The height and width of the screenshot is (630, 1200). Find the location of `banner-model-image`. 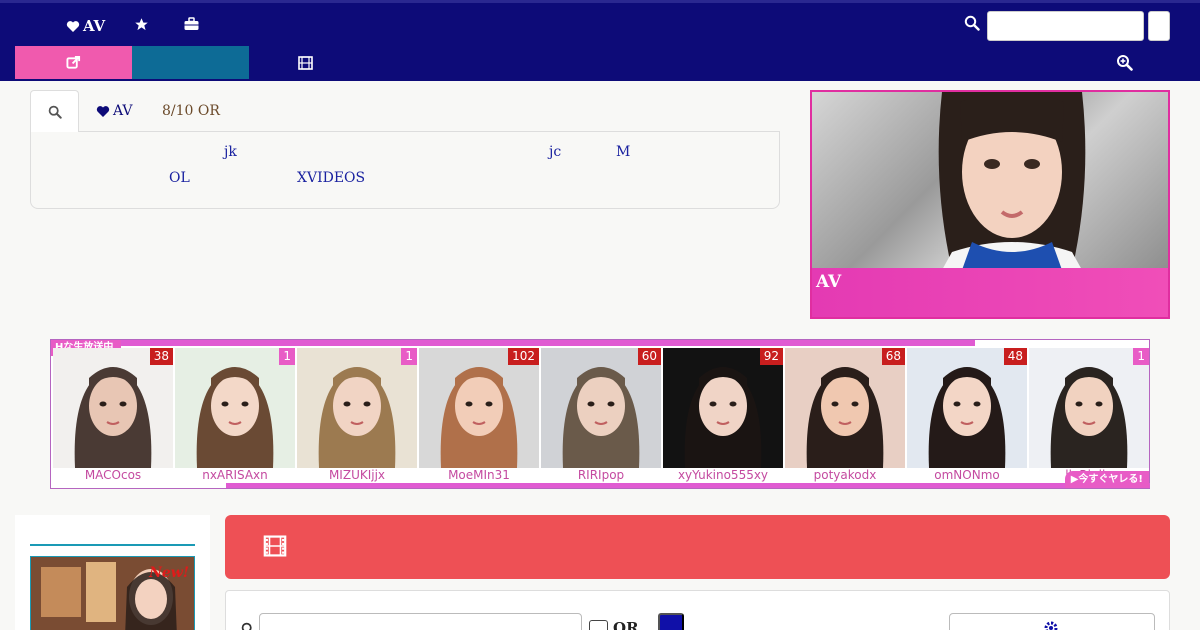

banner-model-image is located at coordinates (1012, 181).